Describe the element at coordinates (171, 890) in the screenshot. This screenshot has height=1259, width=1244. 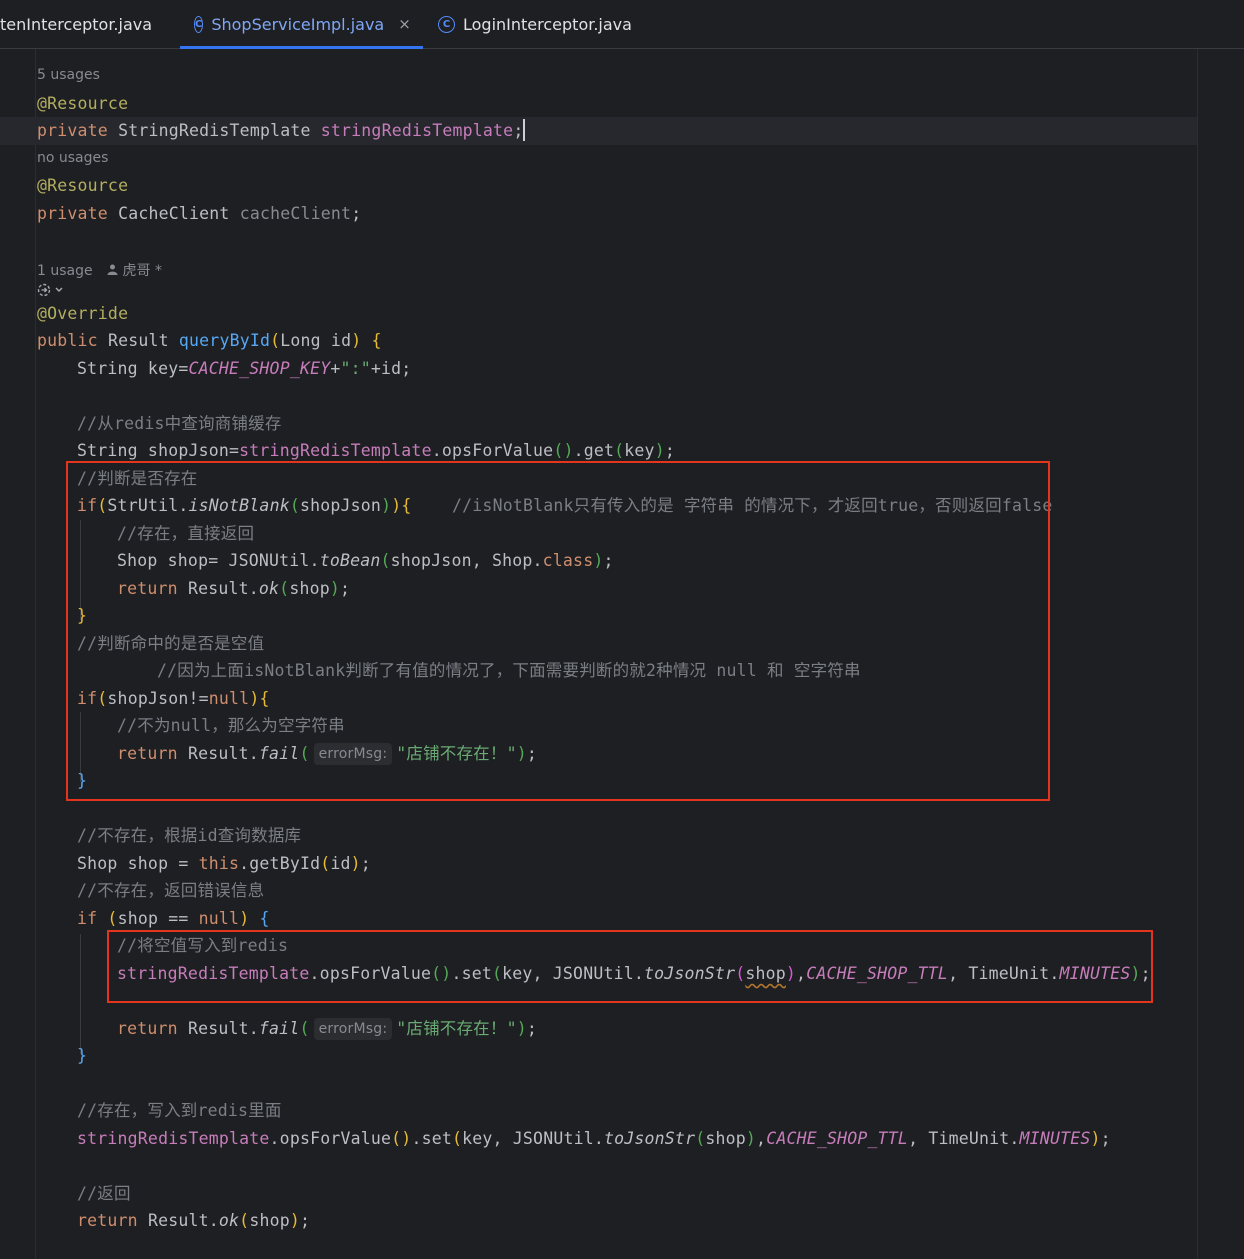
I see `code-comment: //不存在，返回错误信息` at that location.